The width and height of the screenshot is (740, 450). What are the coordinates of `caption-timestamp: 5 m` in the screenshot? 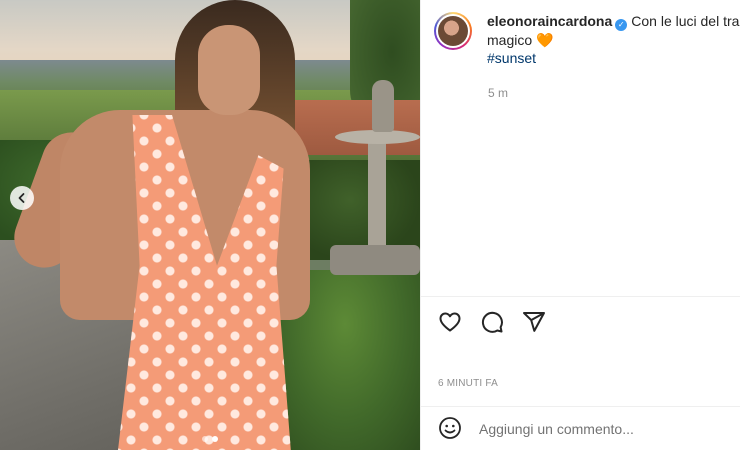 It's located at (498, 93).